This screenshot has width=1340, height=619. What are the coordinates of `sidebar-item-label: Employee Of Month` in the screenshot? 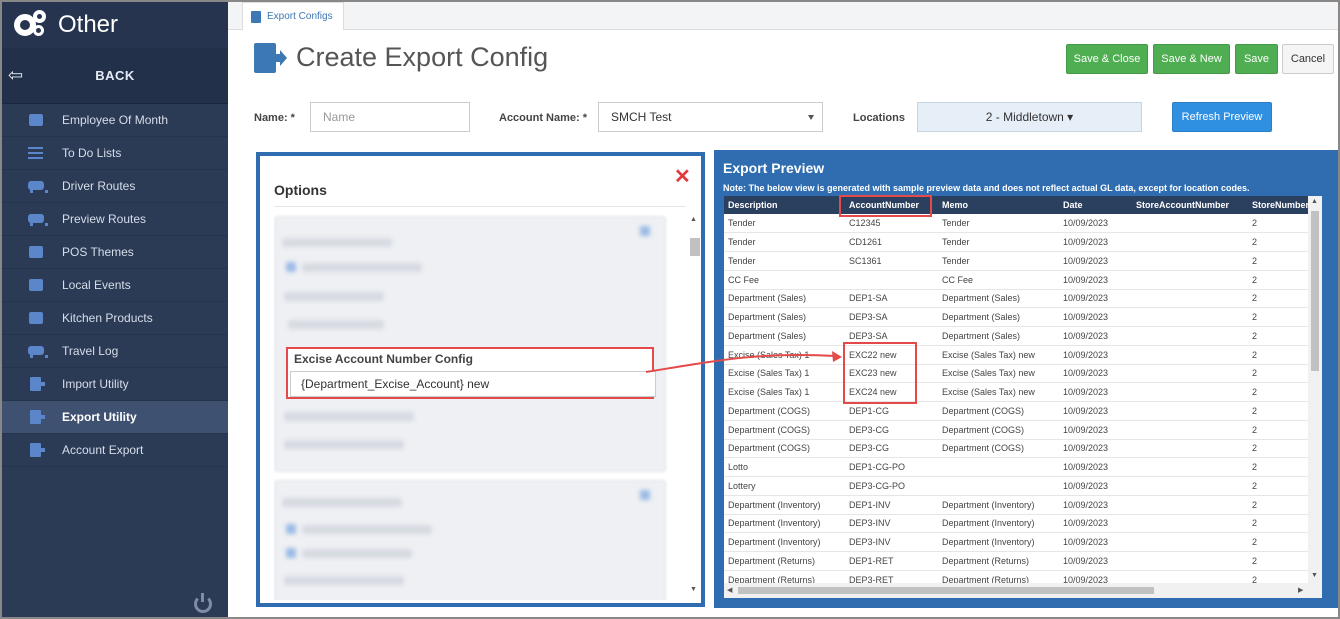 It's located at (115, 120).